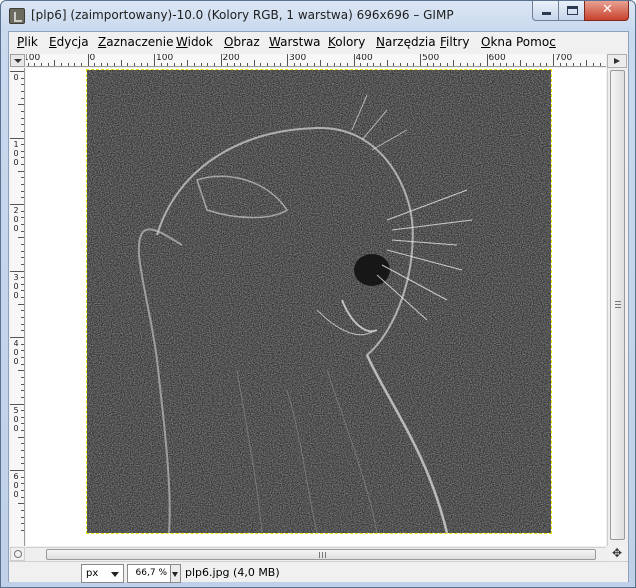  I want to click on move-icon: ✥, so click(617, 554).